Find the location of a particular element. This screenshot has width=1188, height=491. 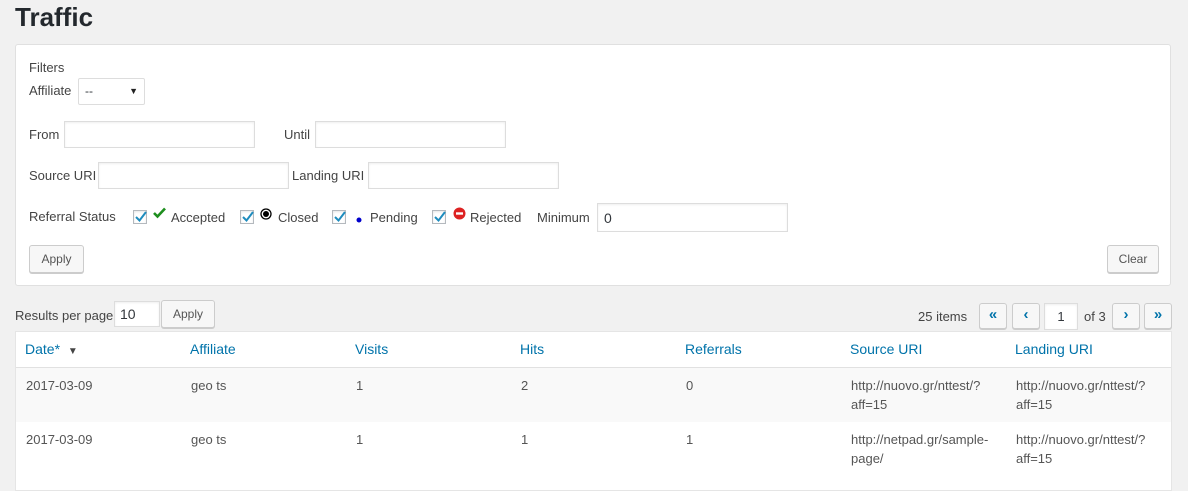

rejected-label: Rejected is located at coordinates (496, 217).